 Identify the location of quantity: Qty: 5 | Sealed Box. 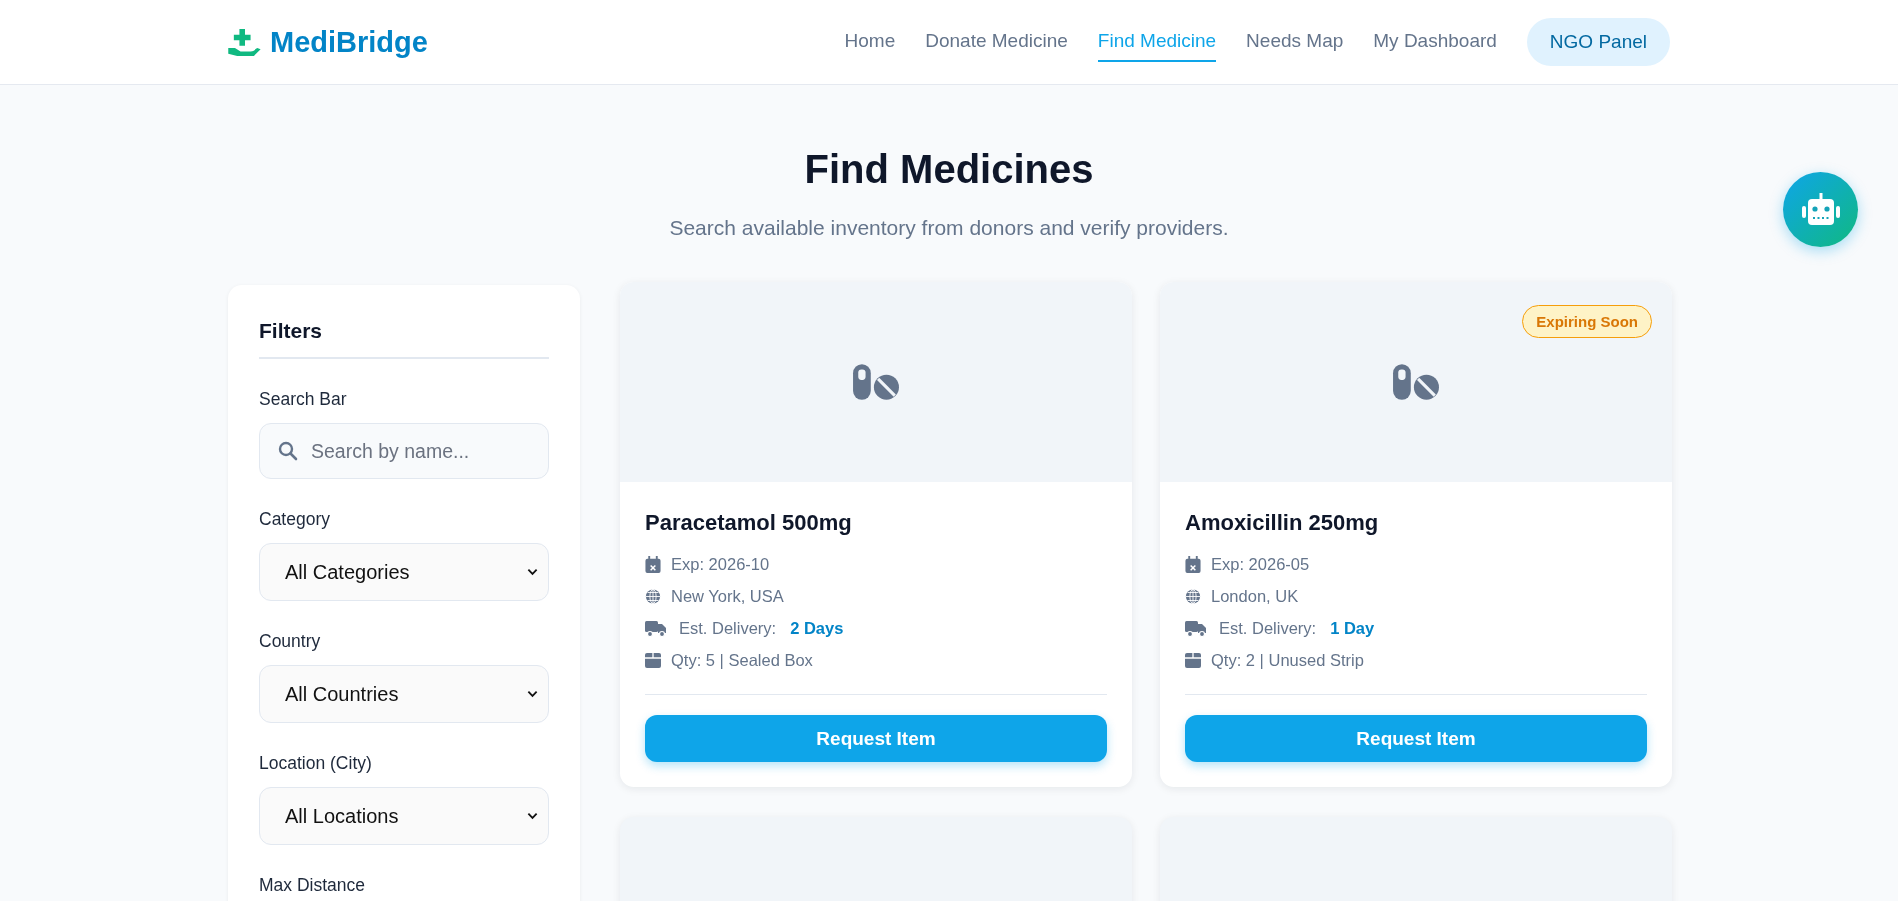
(742, 660).